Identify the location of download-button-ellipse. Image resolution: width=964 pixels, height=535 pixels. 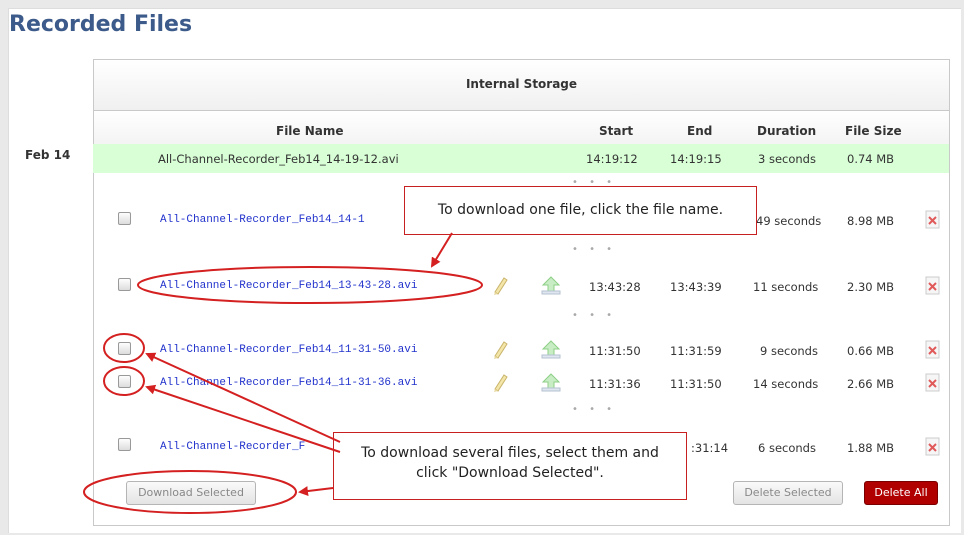
(190, 492).